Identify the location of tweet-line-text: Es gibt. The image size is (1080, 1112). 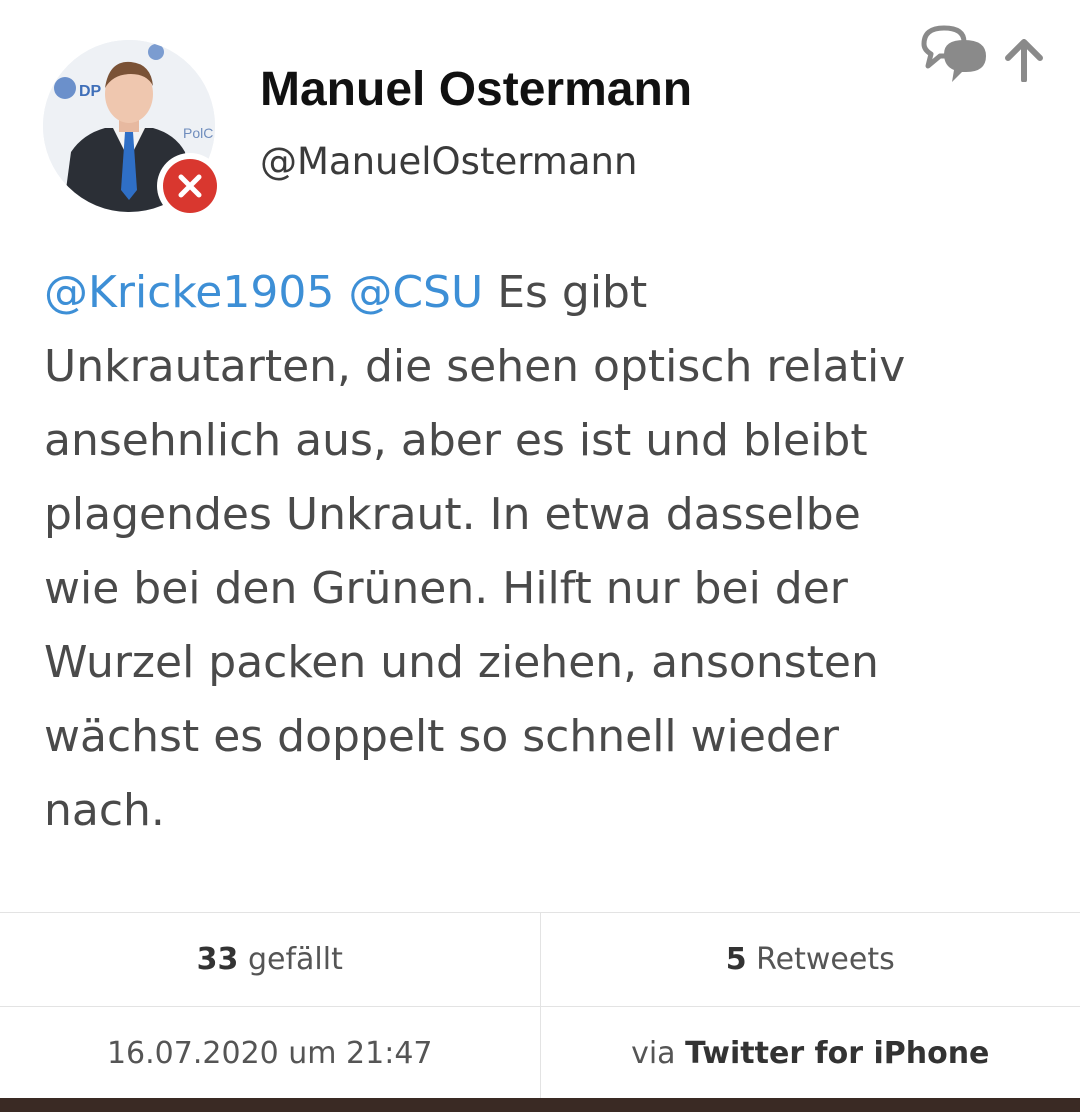
(572, 292).